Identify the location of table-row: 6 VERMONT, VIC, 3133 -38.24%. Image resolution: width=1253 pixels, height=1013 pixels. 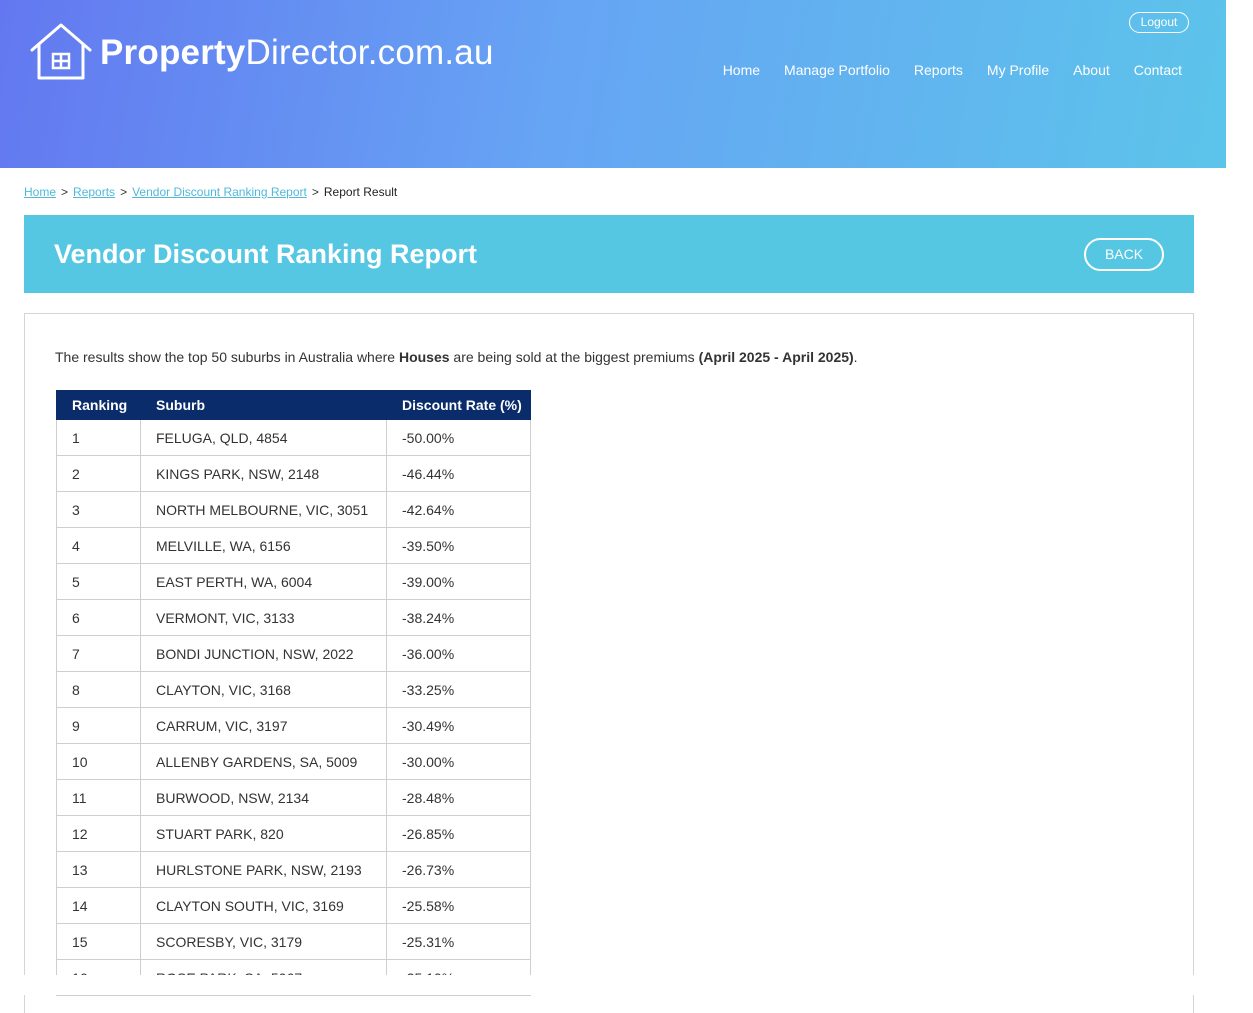
(293, 617).